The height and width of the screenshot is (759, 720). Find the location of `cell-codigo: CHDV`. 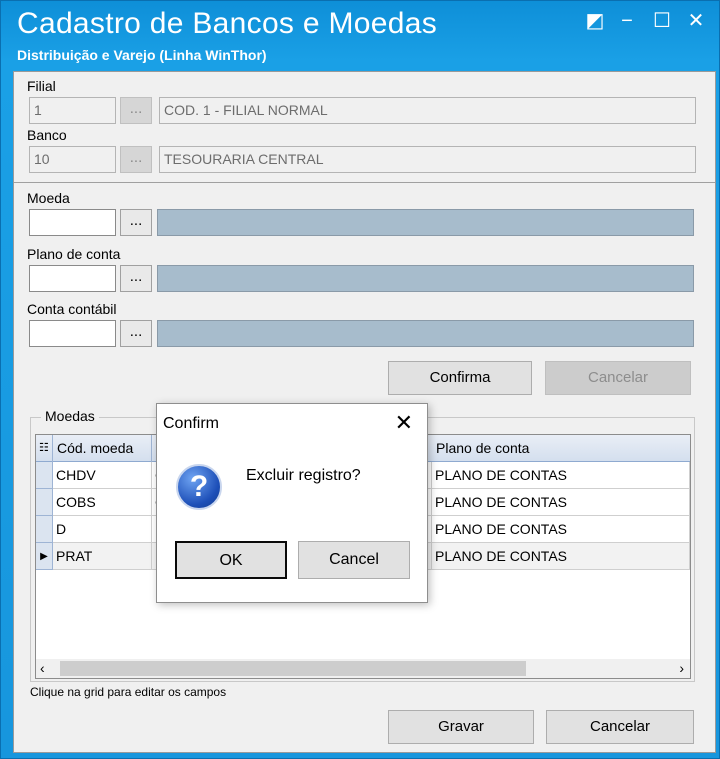

cell-codigo: CHDV is located at coordinates (102, 475).